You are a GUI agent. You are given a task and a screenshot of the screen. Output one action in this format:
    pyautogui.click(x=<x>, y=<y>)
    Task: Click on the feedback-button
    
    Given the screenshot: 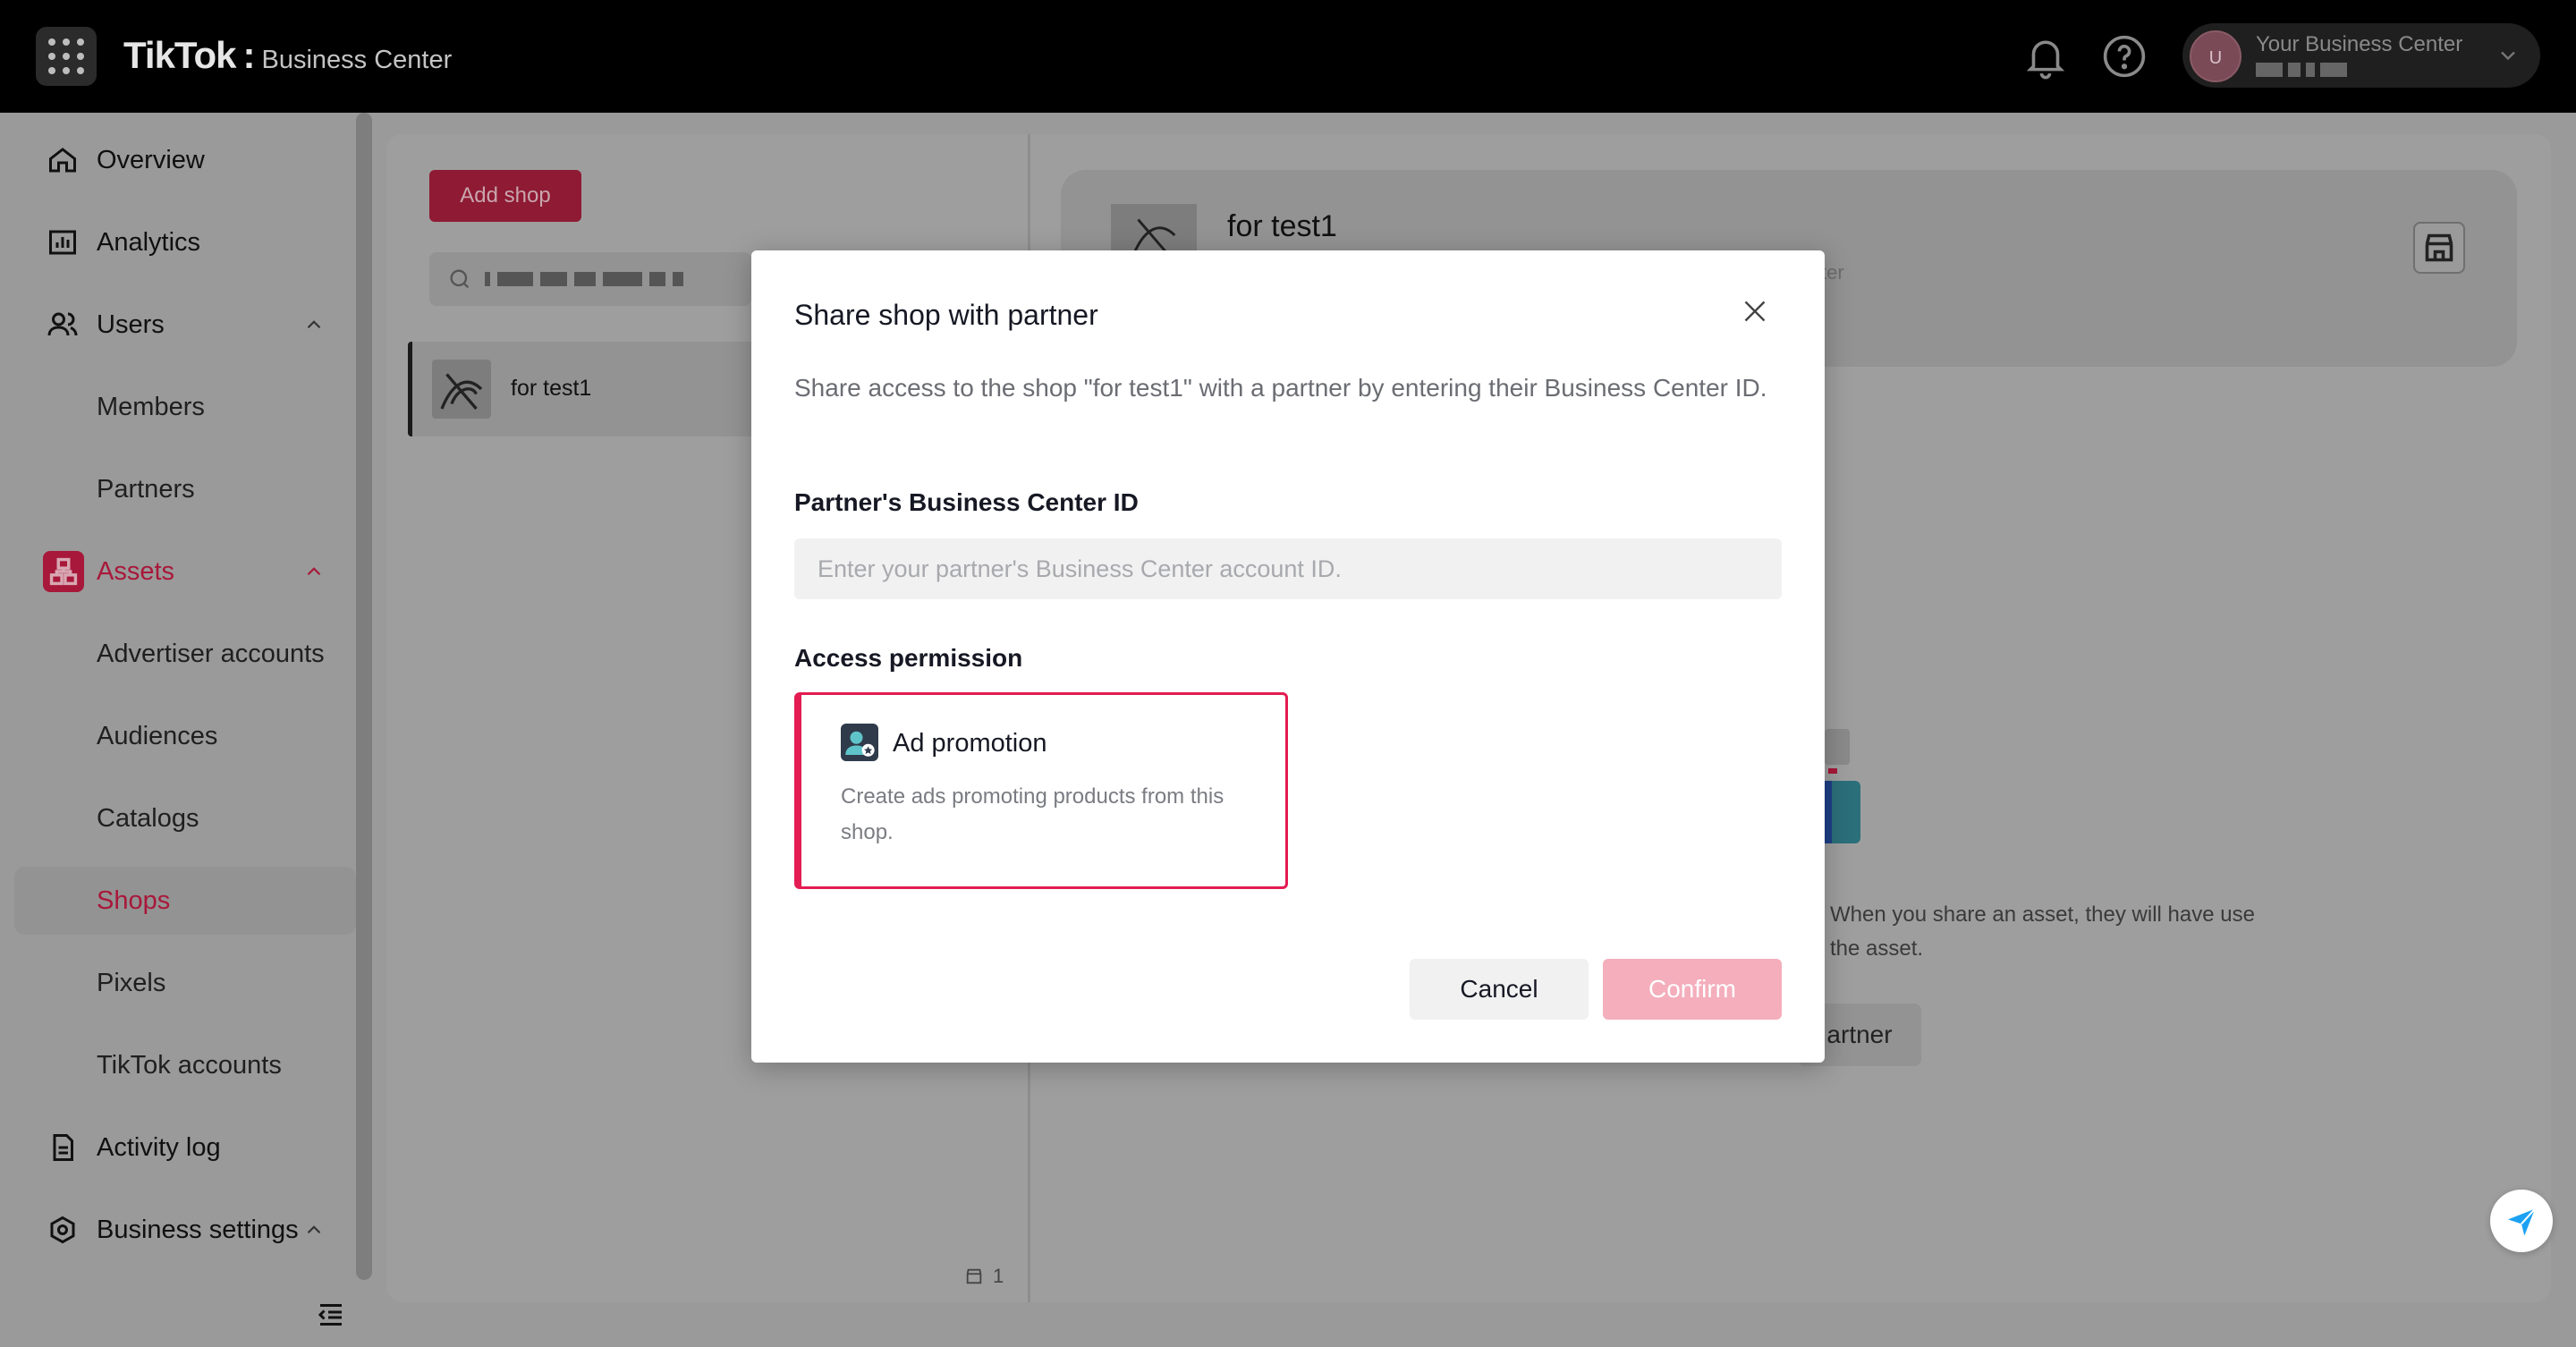 What is the action you would take?
    pyautogui.click(x=2521, y=1221)
    